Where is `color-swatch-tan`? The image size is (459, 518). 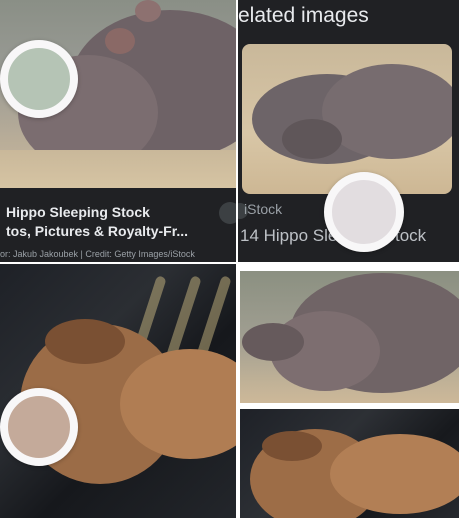 color-swatch-tan is located at coordinates (39, 427).